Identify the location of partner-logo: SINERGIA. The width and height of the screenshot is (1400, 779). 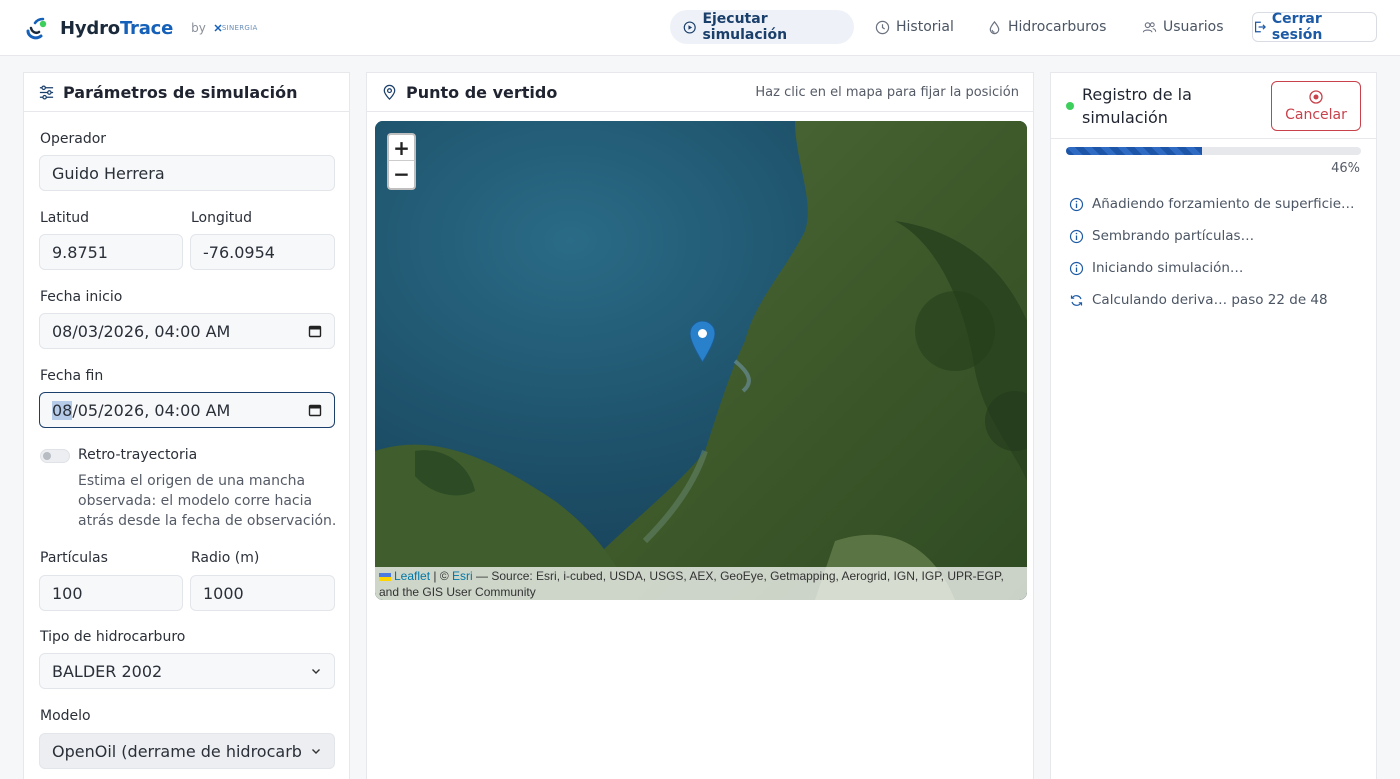
(236, 28).